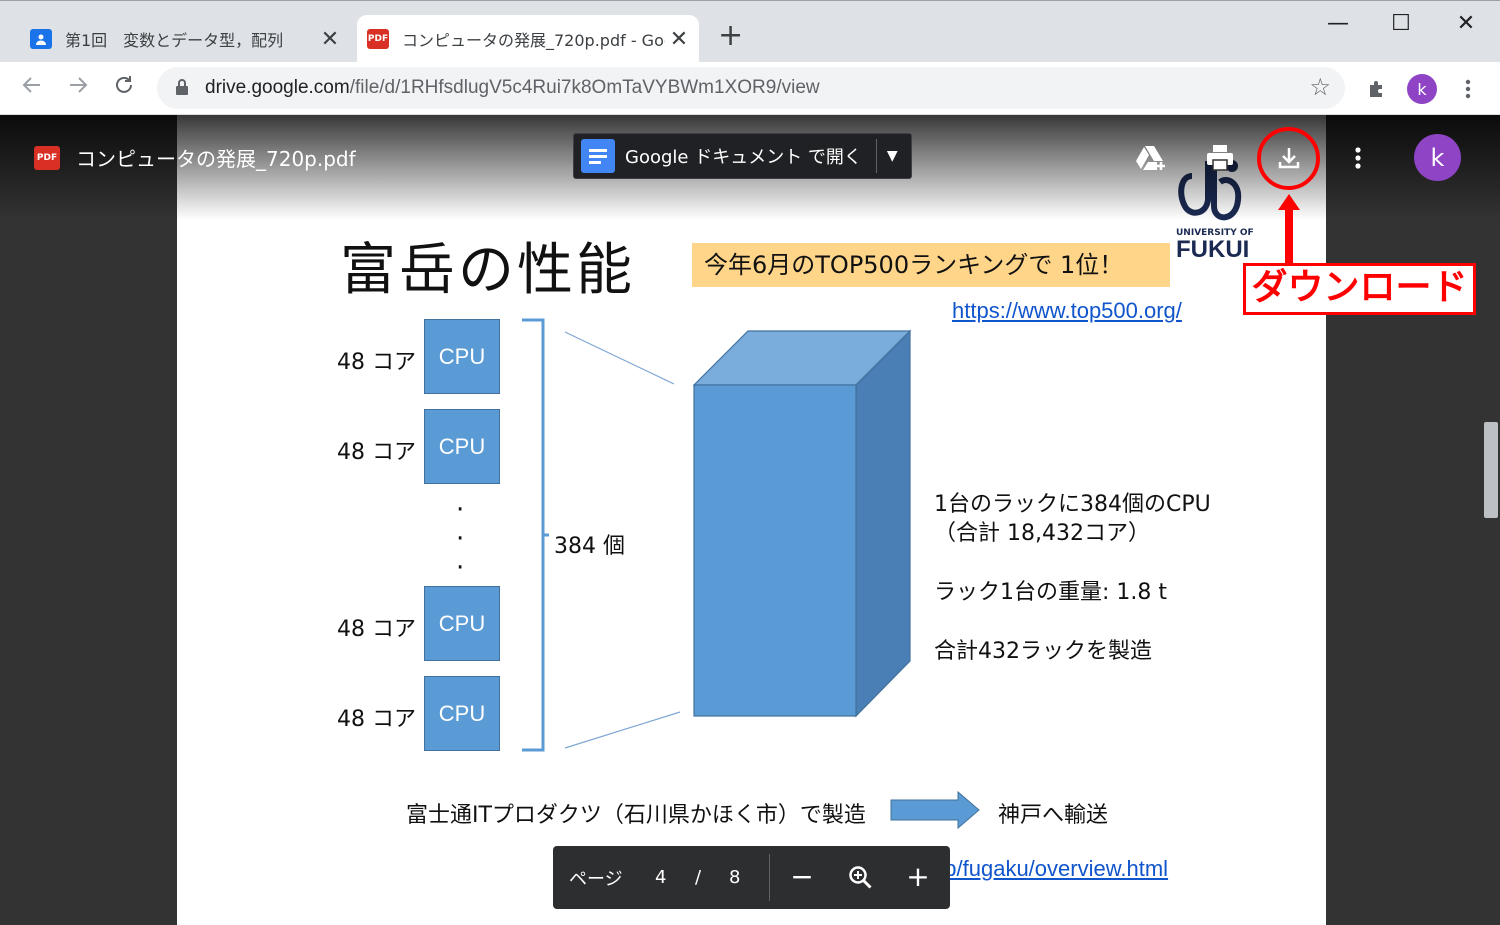 Image resolution: width=1500 pixels, height=925 pixels. Describe the element at coordinates (1053, 815) in the screenshot. I see `destination-text: 神戸へ輸送` at that location.